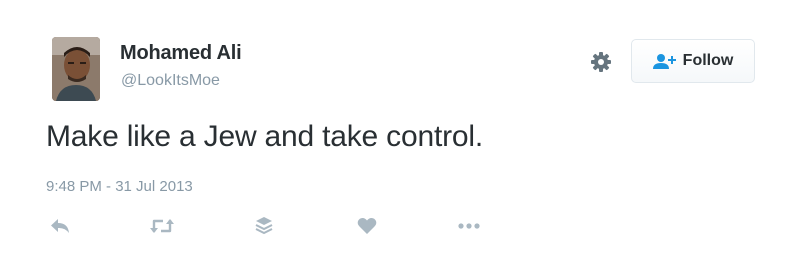 This screenshot has height=271, width=800. Describe the element at coordinates (708, 60) in the screenshot. I see `follow-label: Follow` at that location.